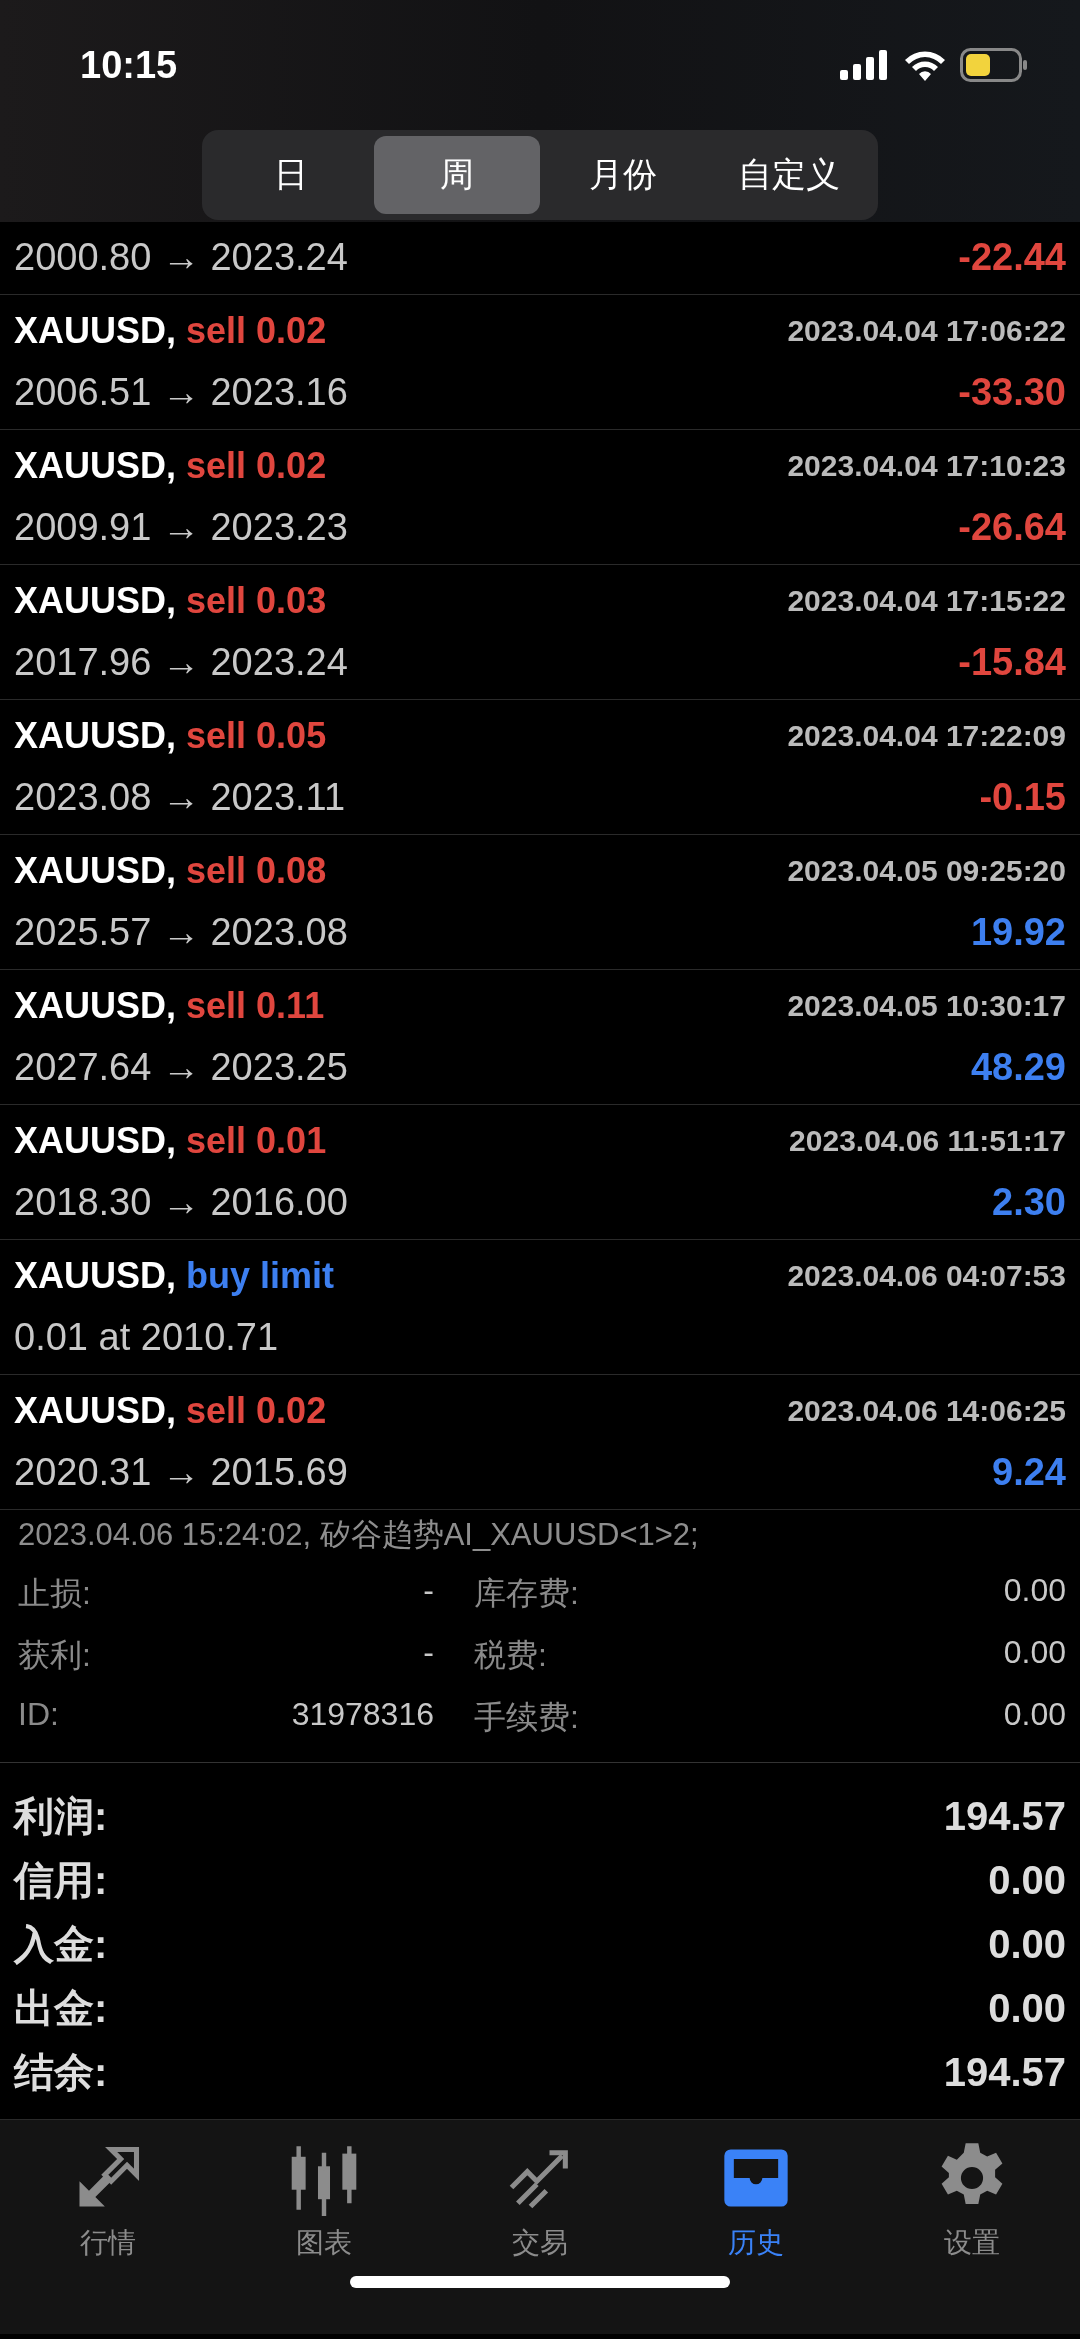 The height and width of the screenshot is (2339, 1080). I want to click on price-range: 2018.30 → 2016.00, so click(181, 1203).